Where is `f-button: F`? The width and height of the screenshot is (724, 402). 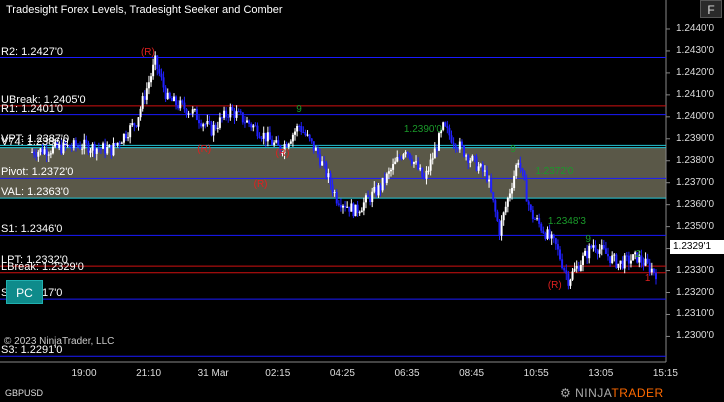 f-button: F is located at coordinates (711, 9).